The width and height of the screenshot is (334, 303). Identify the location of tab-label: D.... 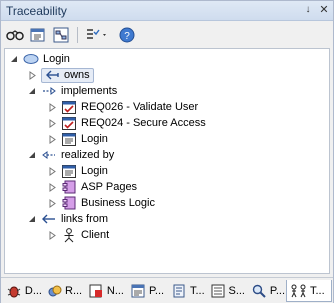
(33, 291).